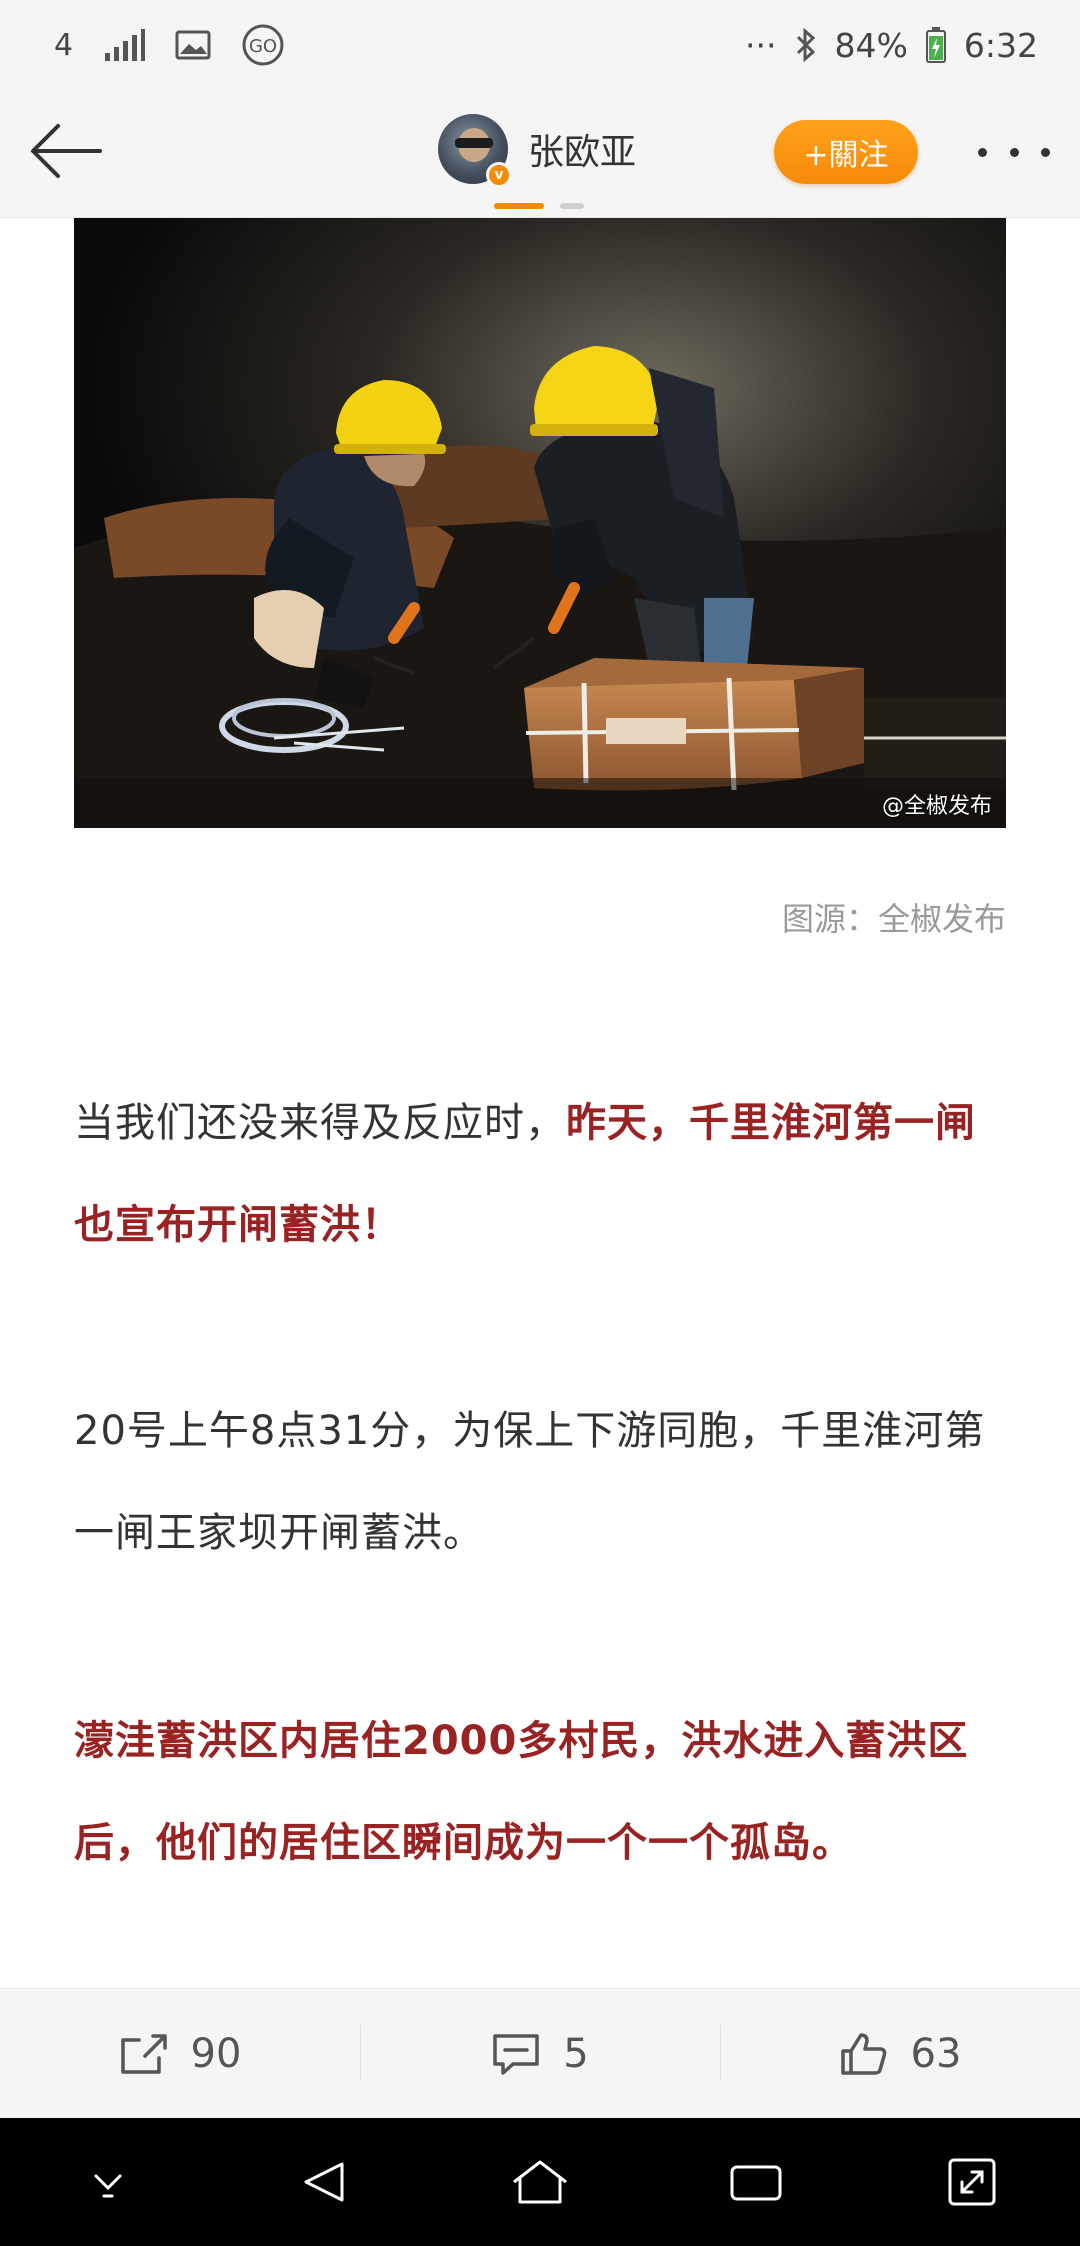  I want to click on image-icon, so click(193, 45).